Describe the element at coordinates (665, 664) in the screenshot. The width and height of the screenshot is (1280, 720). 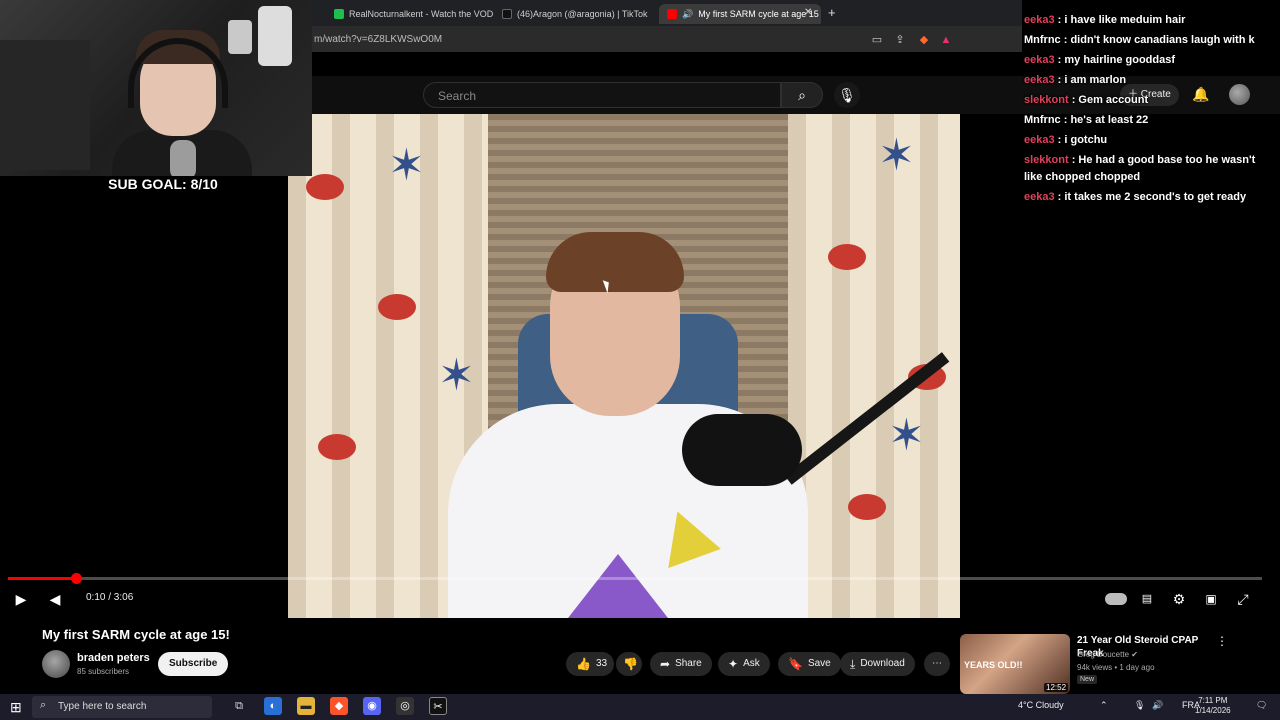
I see `share-icon: ➦` at that location.